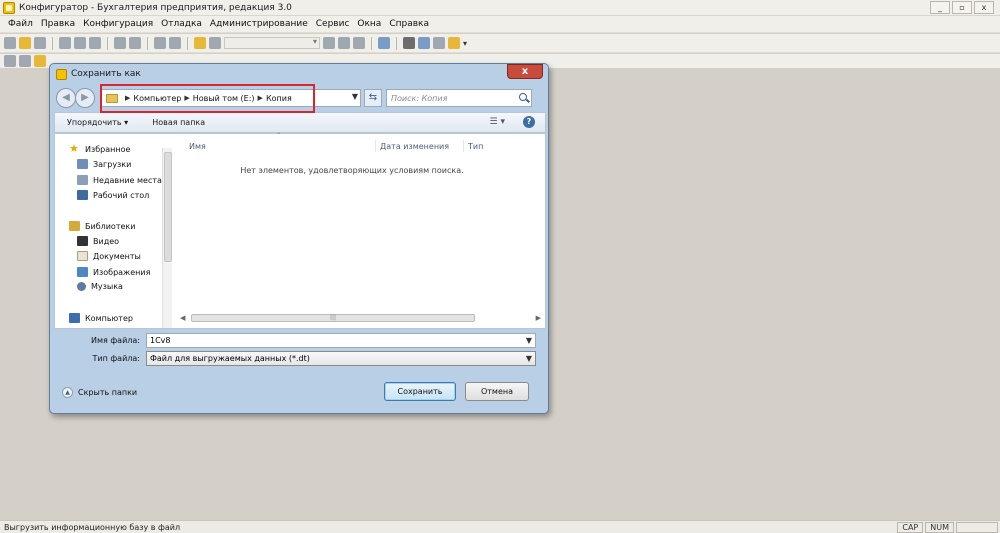  What do you see at coordinates (82, 164) in the screenshot?
I see `downloads-icon` at bounding box center [82, 164].